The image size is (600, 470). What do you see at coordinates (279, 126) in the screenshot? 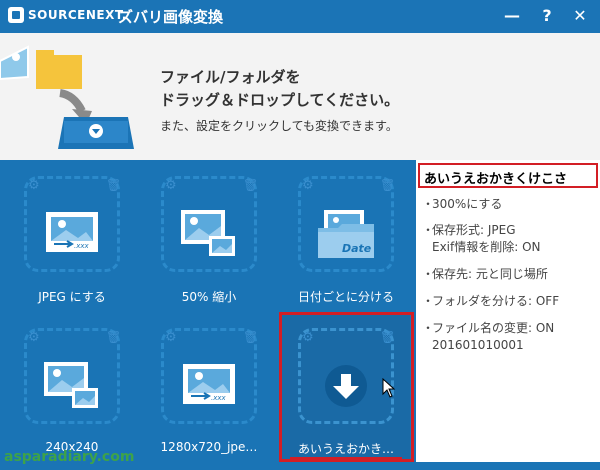
I see `drop-instruction-line3: また、設定をクリックしても変換できます。` at bounding box center [279, 126].